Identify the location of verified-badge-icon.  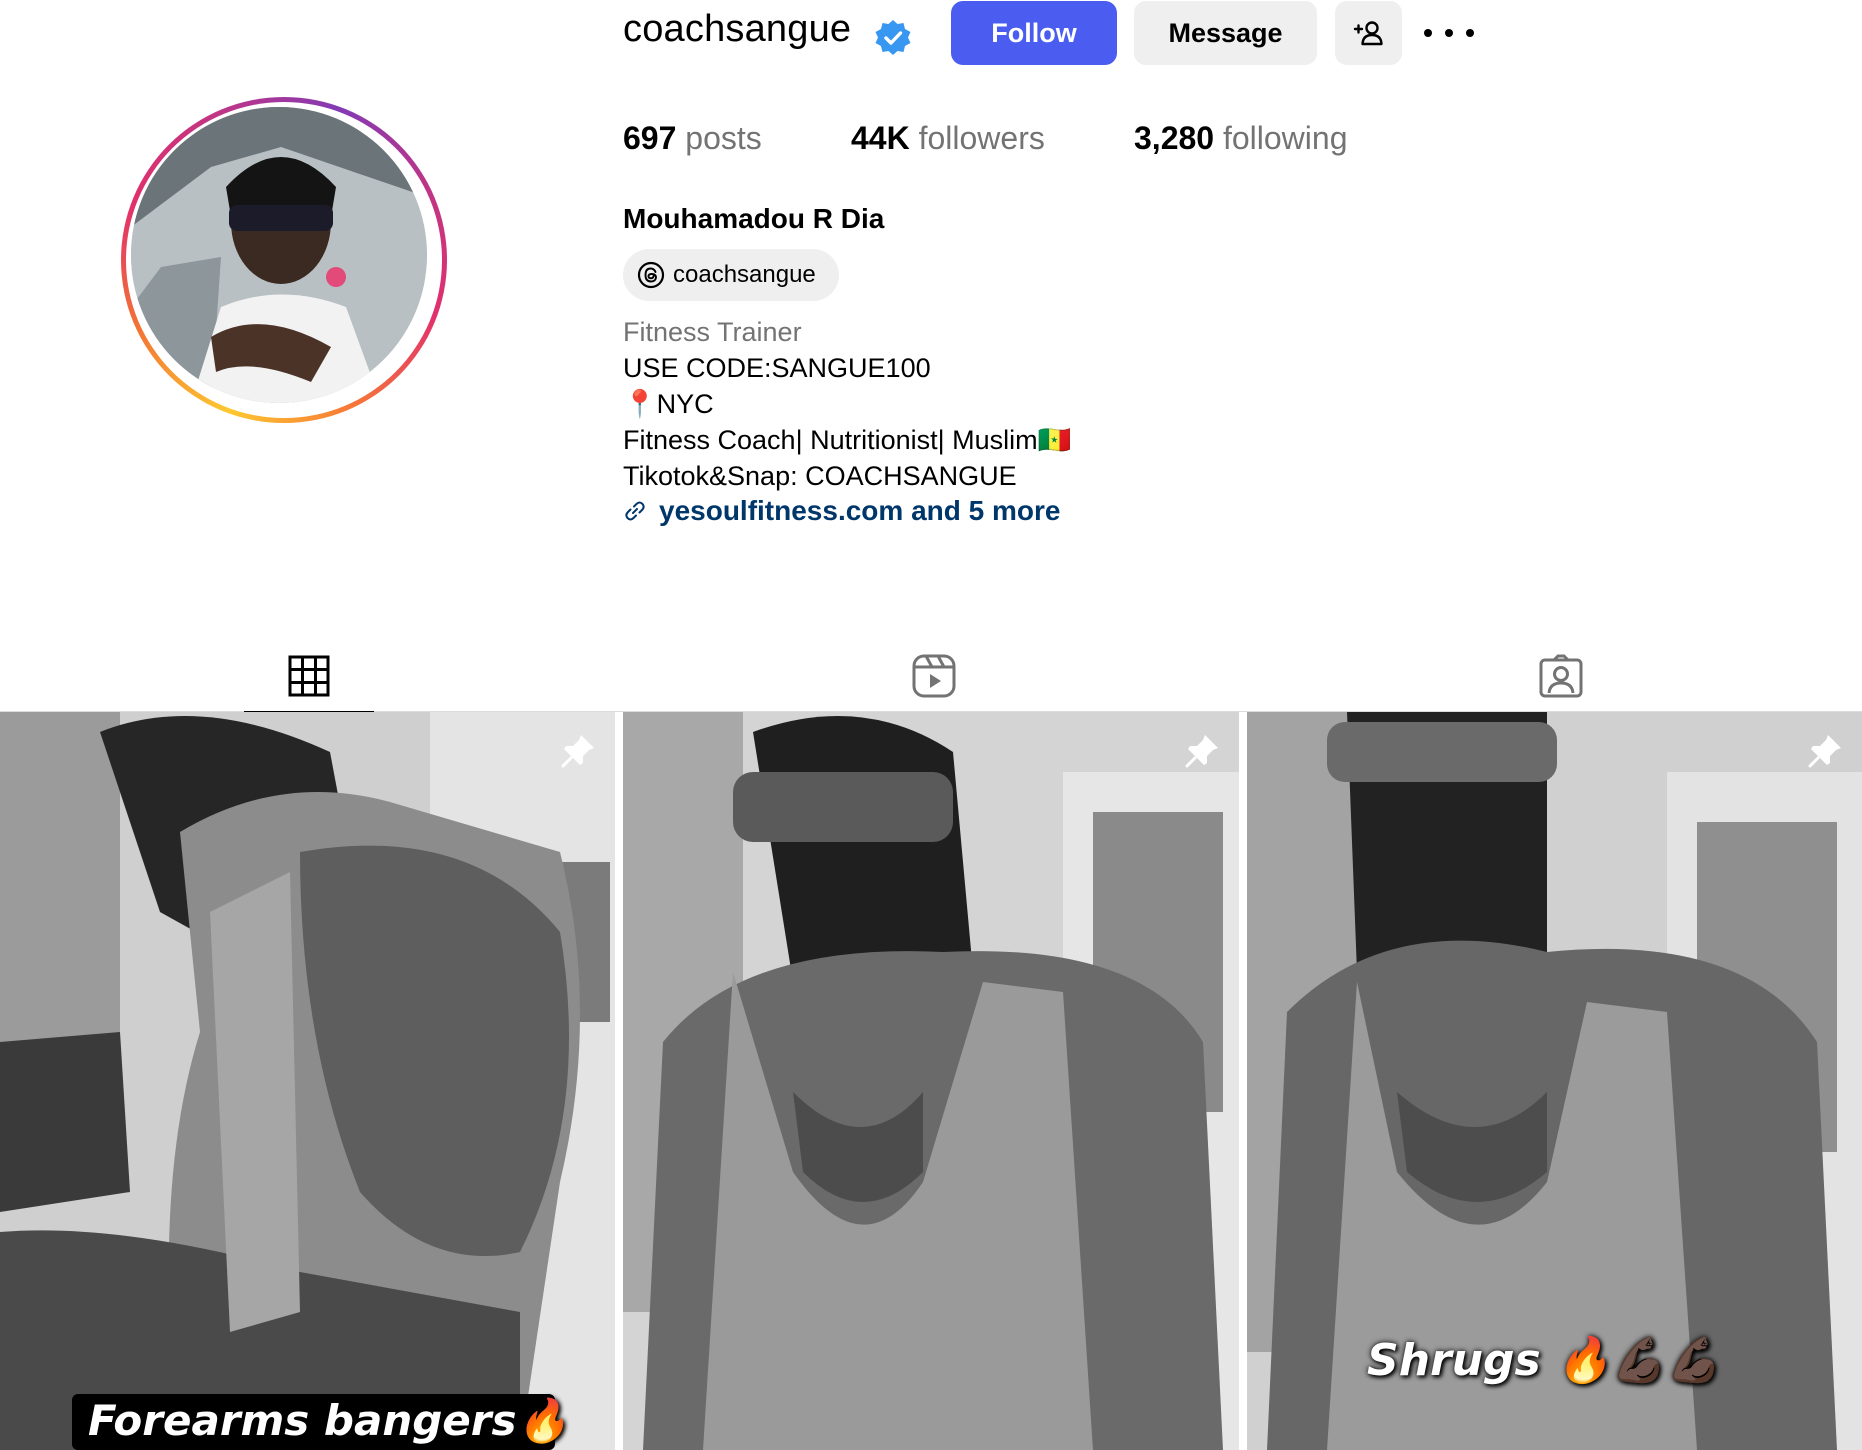
(893, 37).